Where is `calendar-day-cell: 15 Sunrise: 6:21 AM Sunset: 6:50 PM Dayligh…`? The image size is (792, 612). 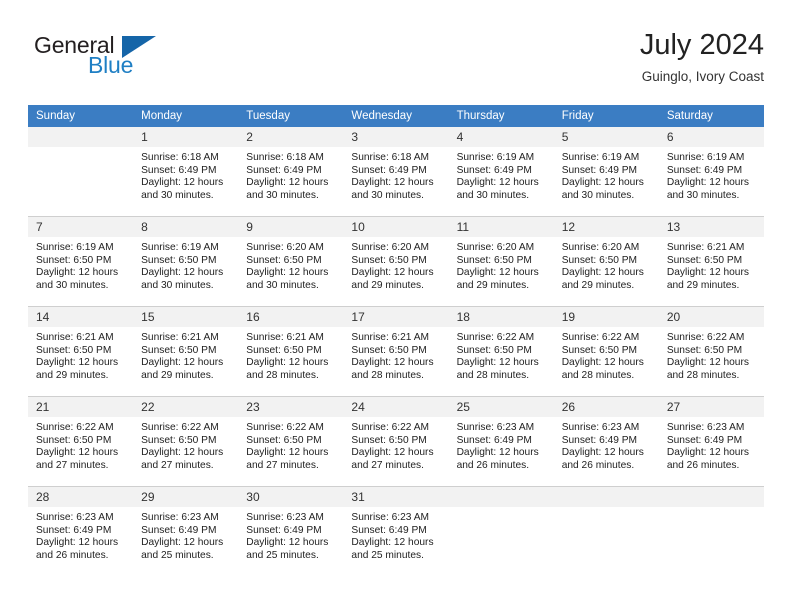
calendar-day-cell: 15 Sunrise: 6:21 AM Sunset: 6:50 PM Dayligh… is located at coordinates (186, 351).